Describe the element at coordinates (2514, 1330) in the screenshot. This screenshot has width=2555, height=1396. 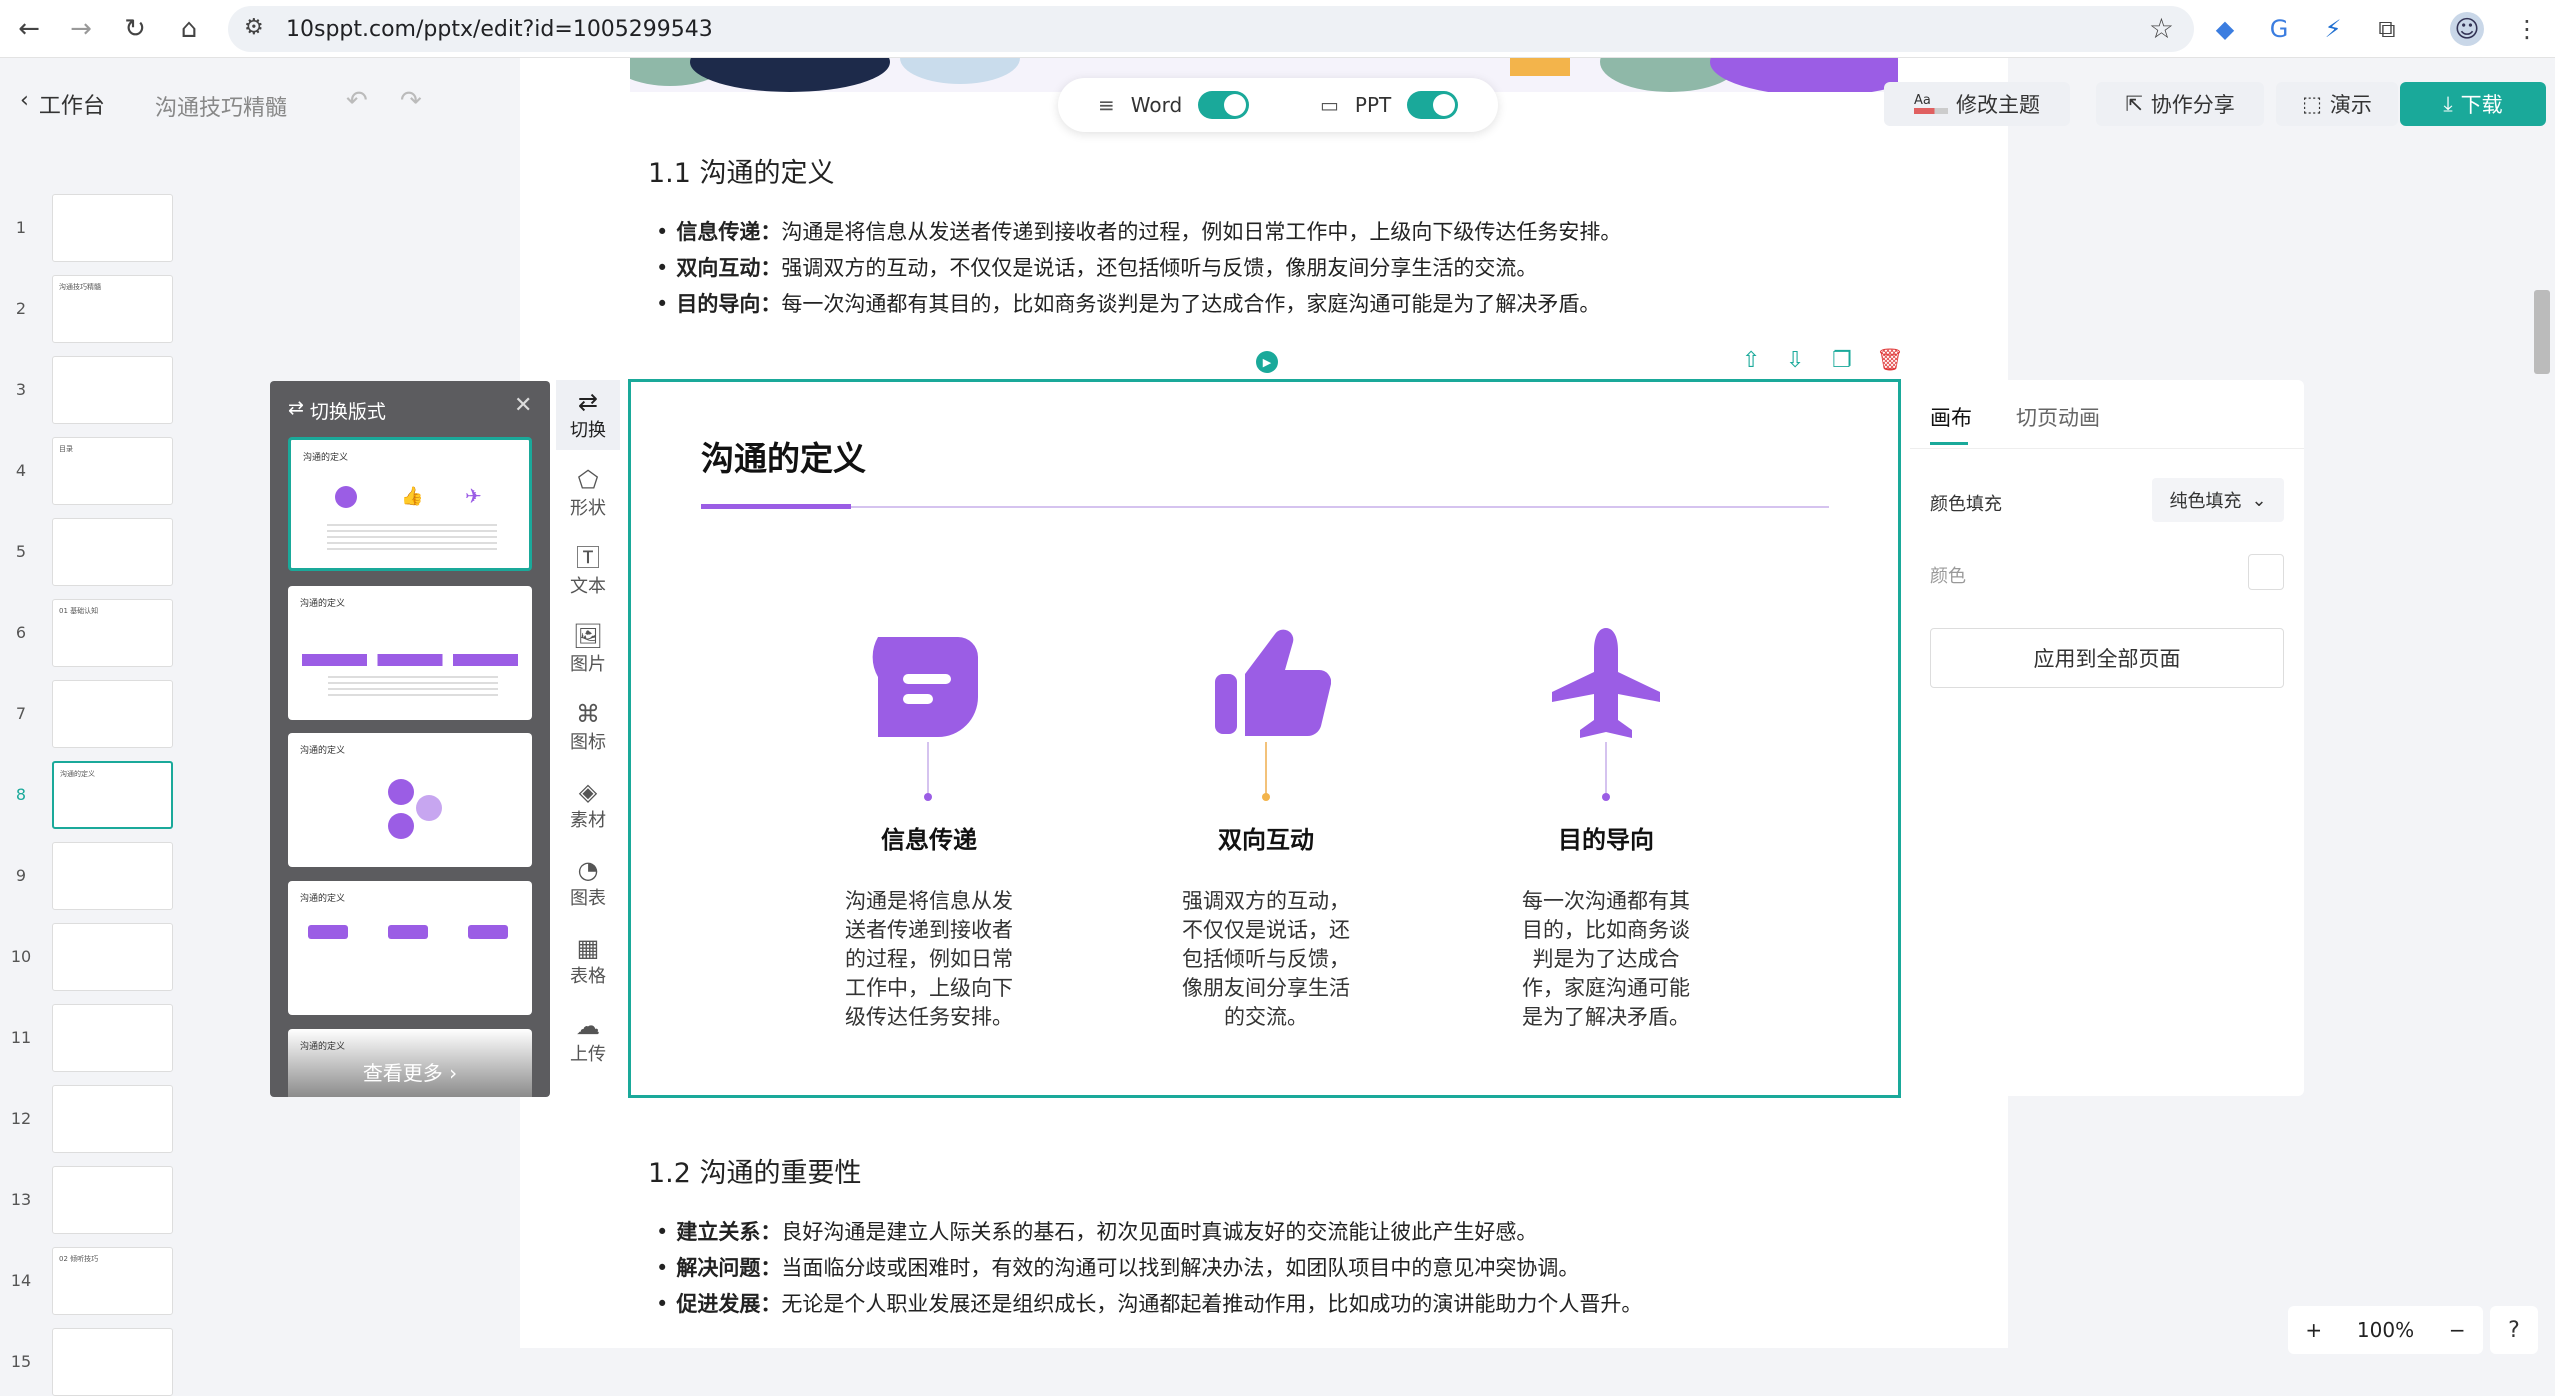
I see `help-icon: ?` at that location.